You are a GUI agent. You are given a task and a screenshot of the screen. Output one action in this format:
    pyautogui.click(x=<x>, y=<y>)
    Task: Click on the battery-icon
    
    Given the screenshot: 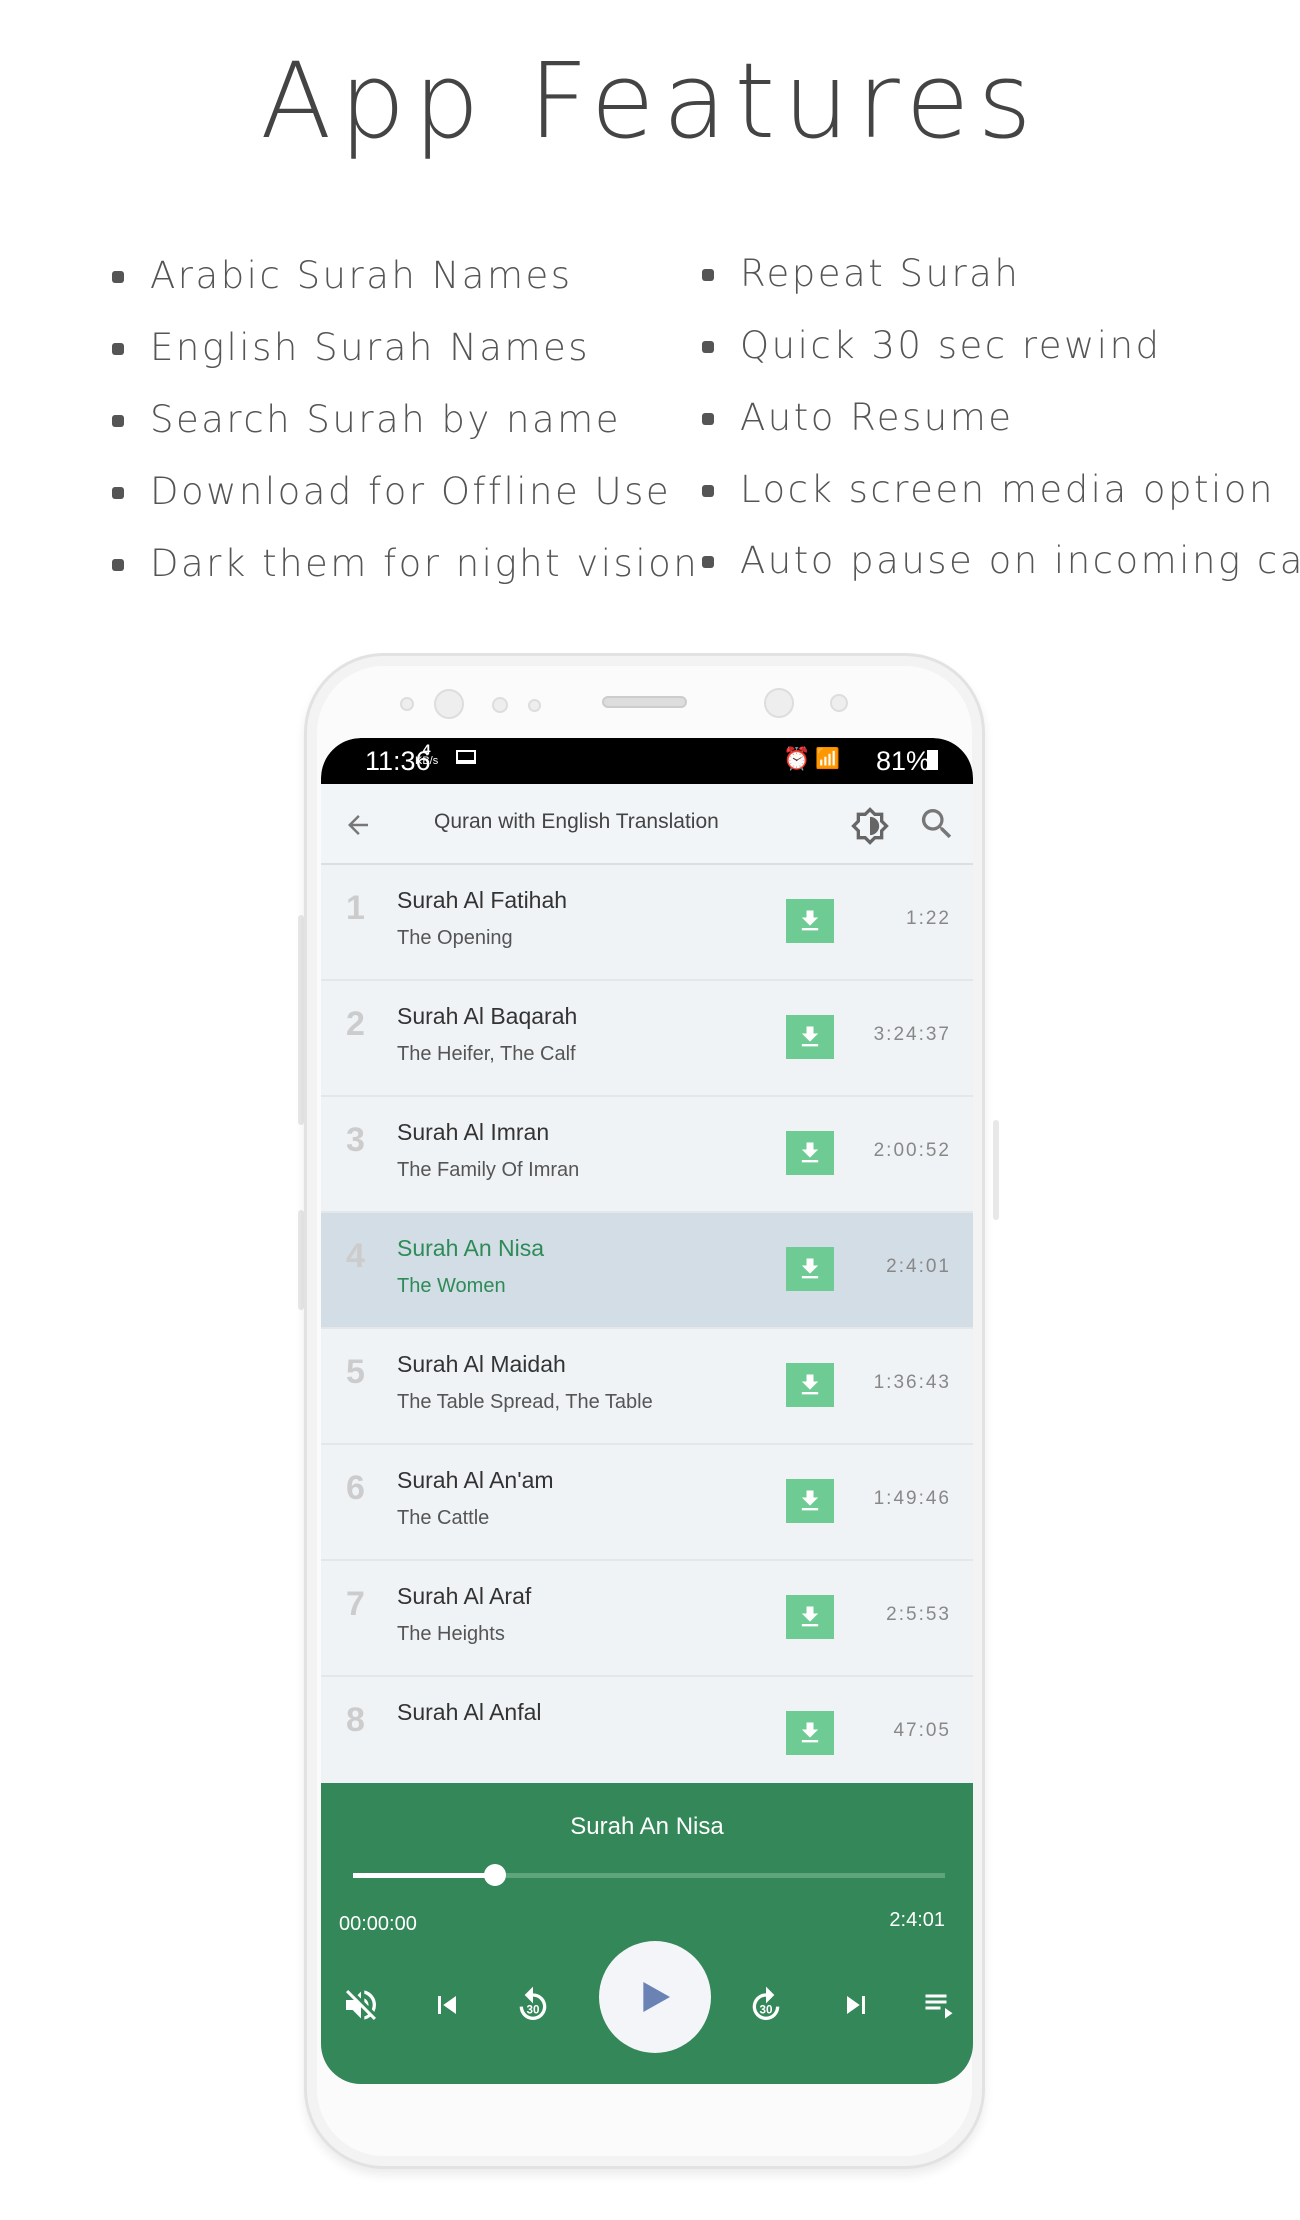 What is the action you would take?
    pyautogui.click(x=932, y=760)
    